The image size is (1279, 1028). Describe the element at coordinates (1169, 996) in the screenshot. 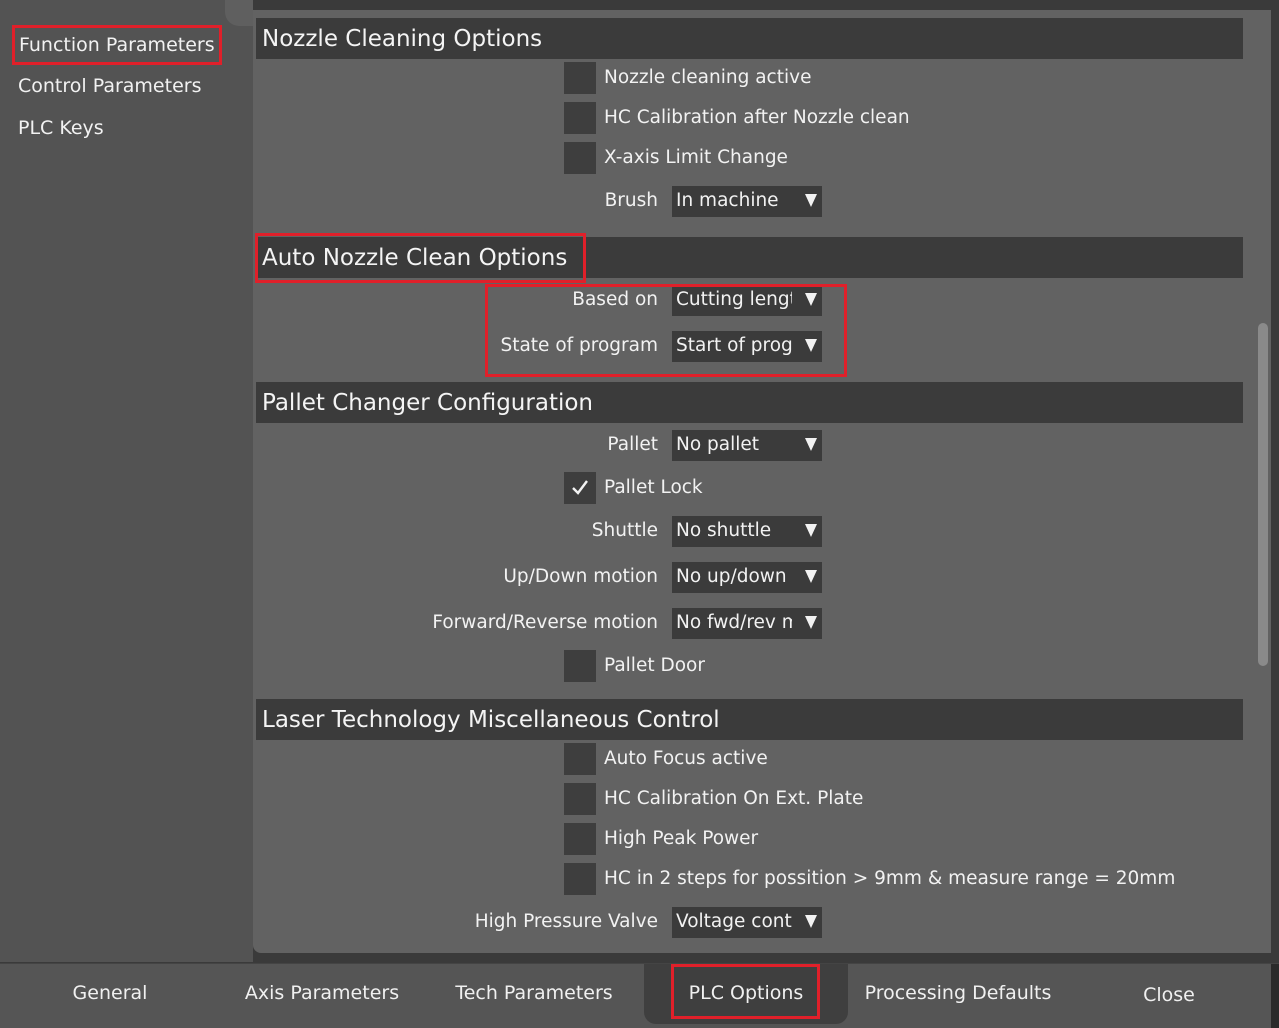

I see `close-button: Close` at that location.